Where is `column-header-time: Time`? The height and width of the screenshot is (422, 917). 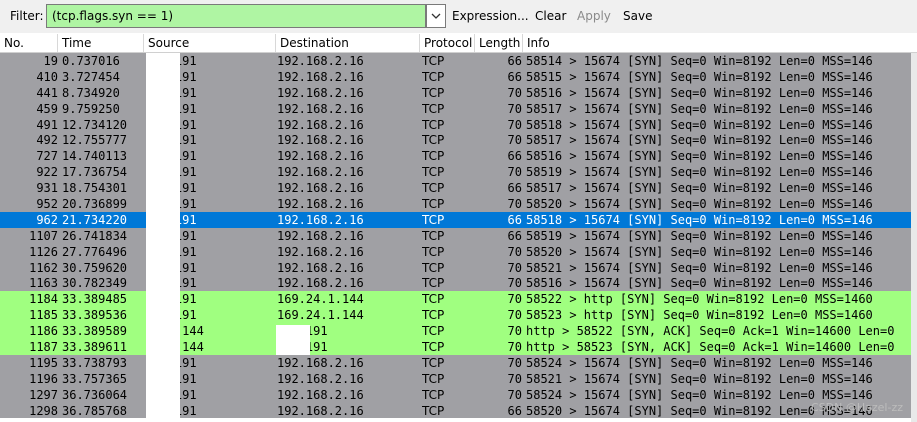
column-header-time: Time is located at coordinates (101, 43).